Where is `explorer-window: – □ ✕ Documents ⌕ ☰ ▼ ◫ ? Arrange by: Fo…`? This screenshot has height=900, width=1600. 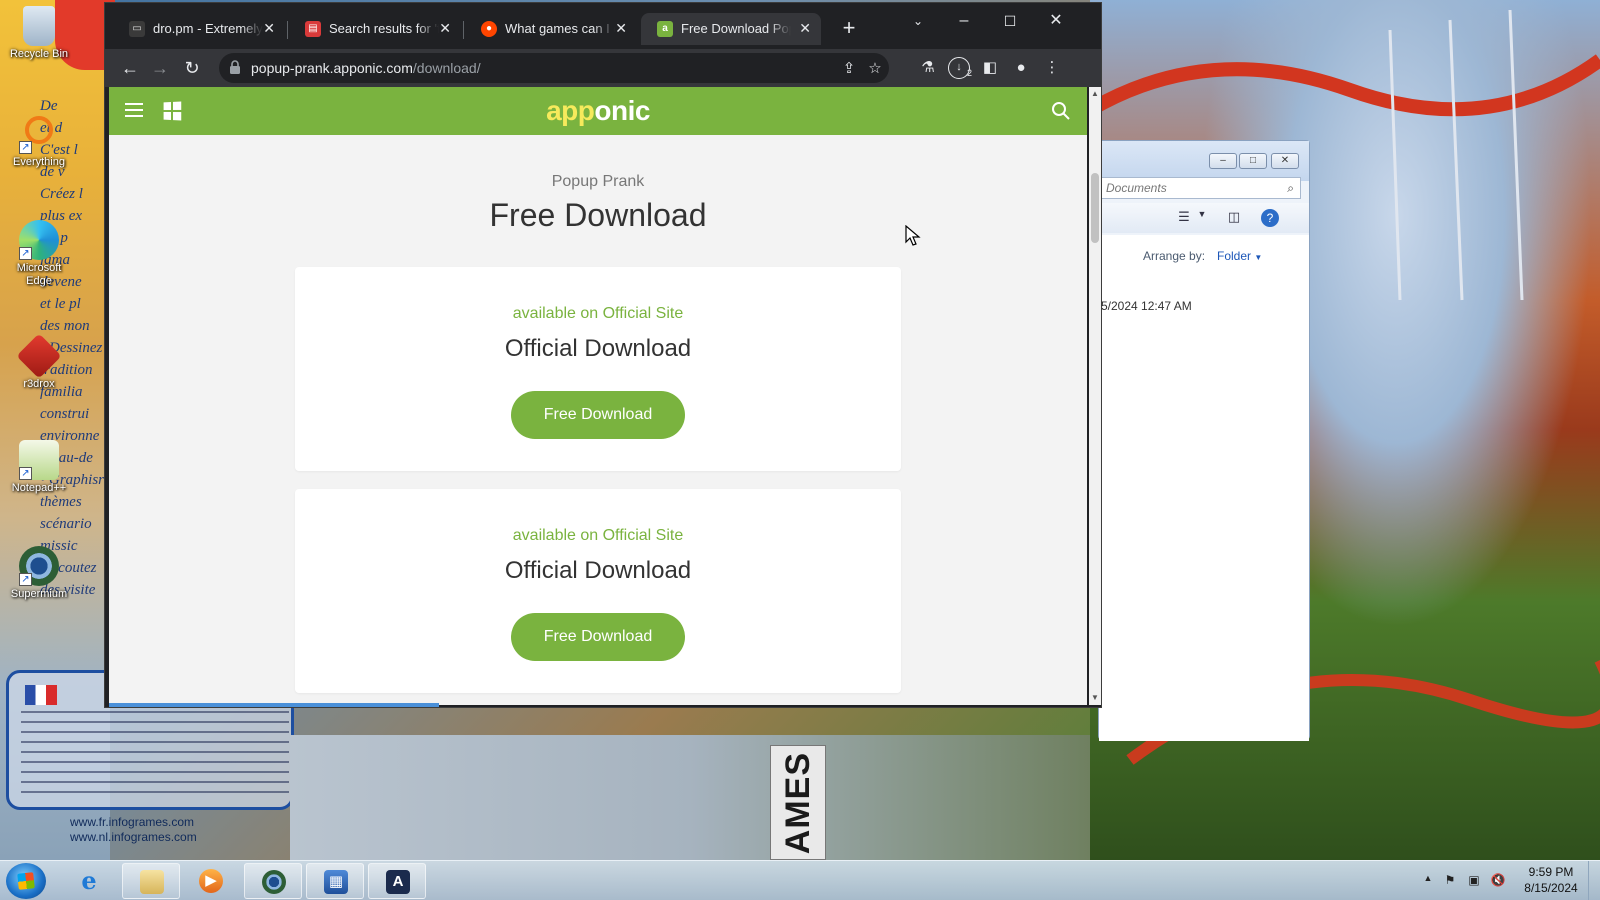 explorer-window: – □ ✕ Documents ⌕ ☰ ▼ ◫ ? Arrange by: Fo… is located at coordinates (1204, 440).